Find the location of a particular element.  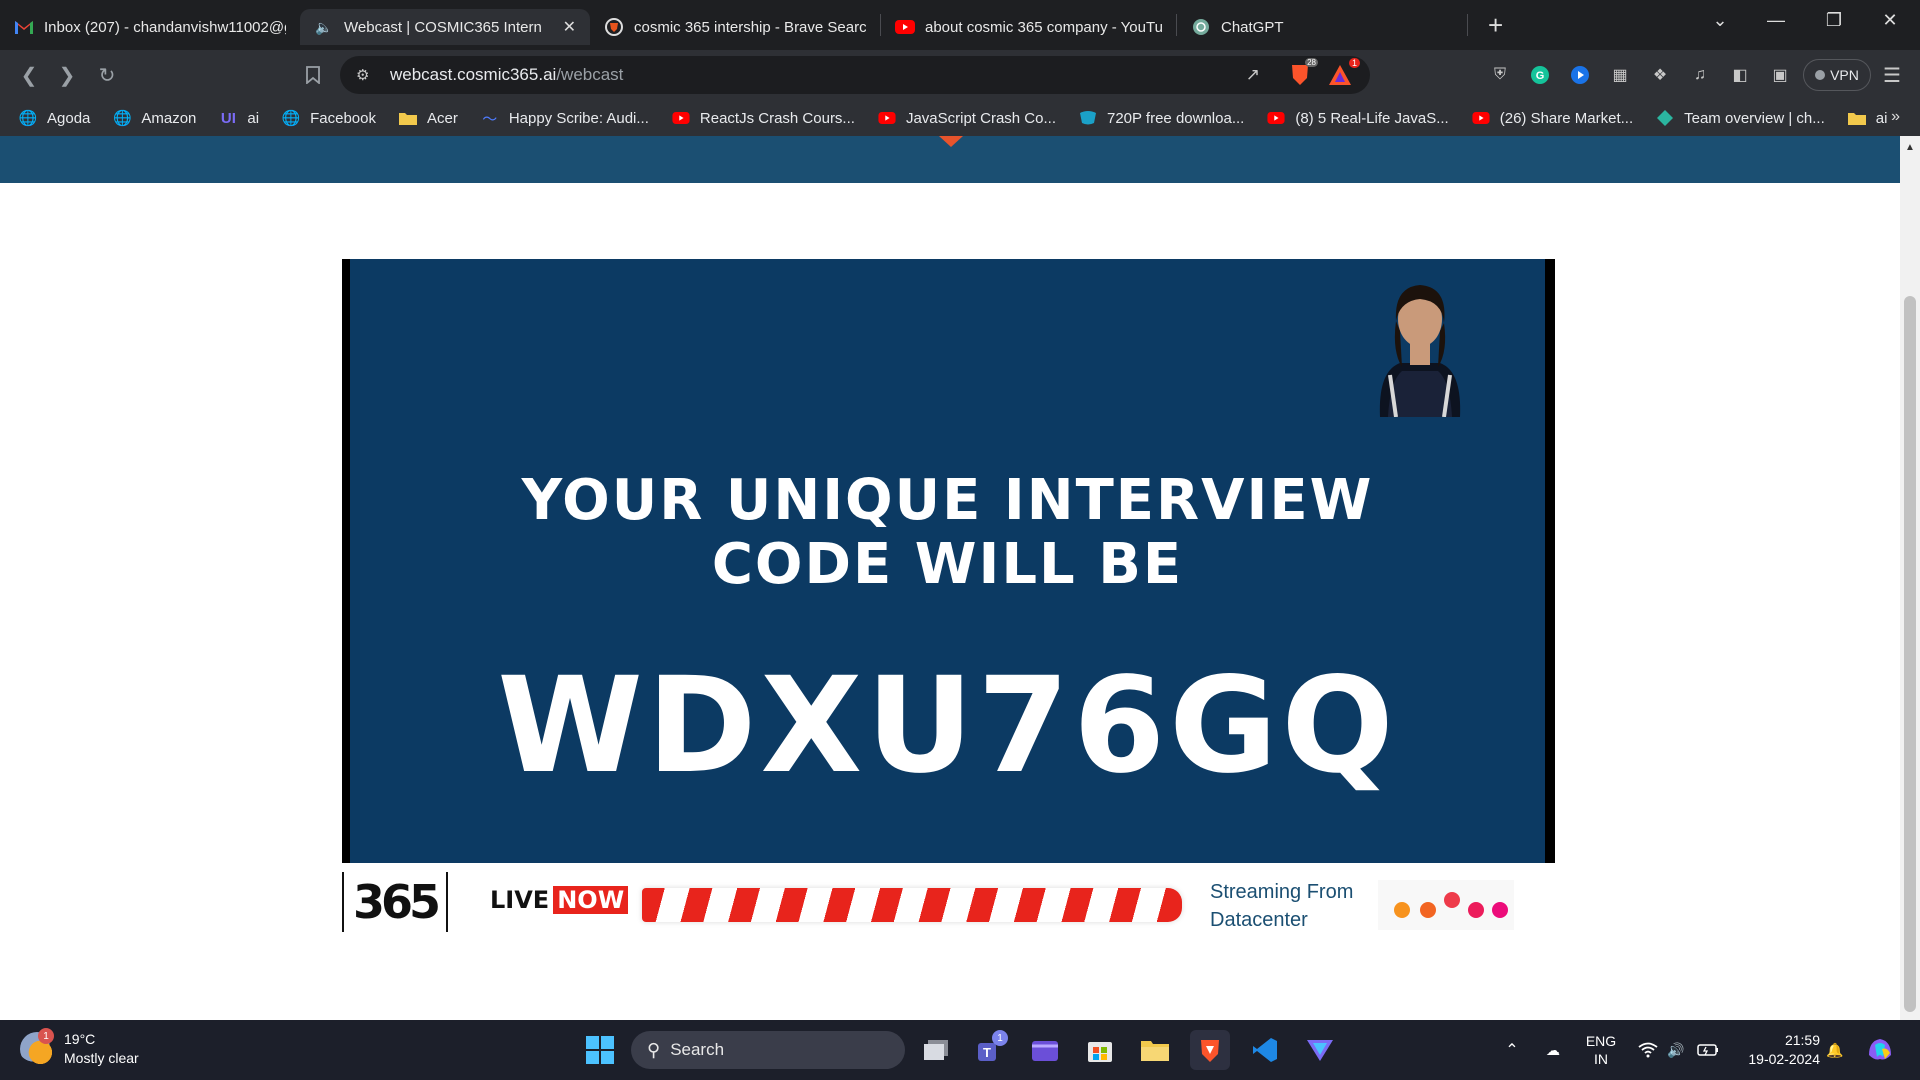

dropdown-arrow-indicator is located at coordinates (951, 141).